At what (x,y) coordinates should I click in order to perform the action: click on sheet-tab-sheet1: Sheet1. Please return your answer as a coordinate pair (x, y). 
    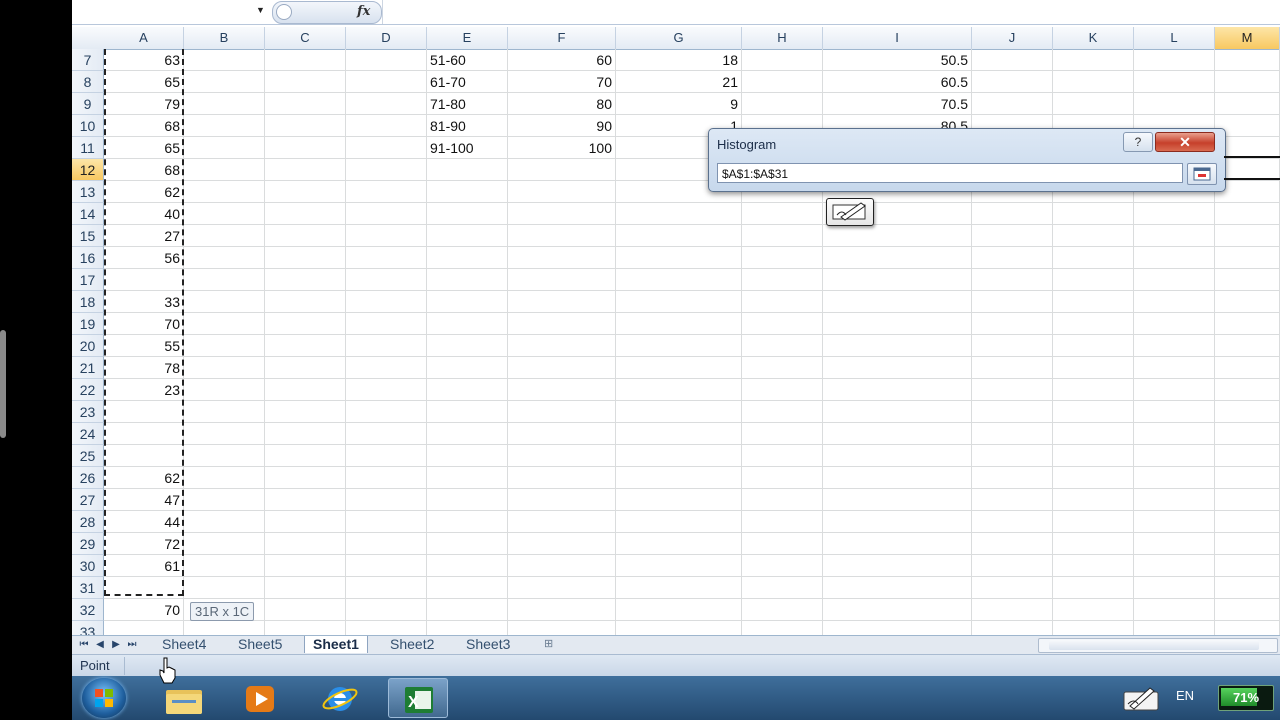
    Looking at the image, I should click on (336, 644).